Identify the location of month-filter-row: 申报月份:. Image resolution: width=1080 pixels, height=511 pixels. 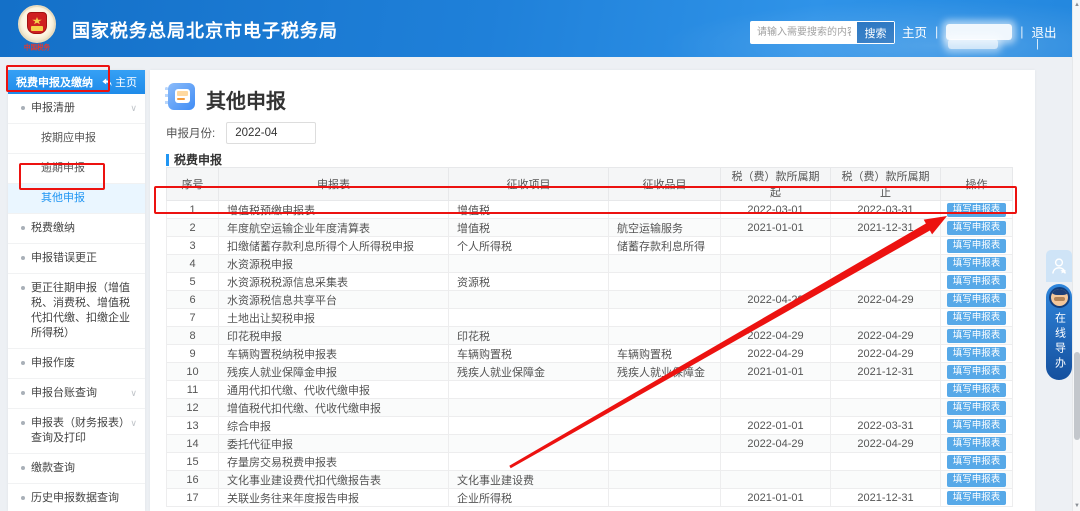
(241, 133).